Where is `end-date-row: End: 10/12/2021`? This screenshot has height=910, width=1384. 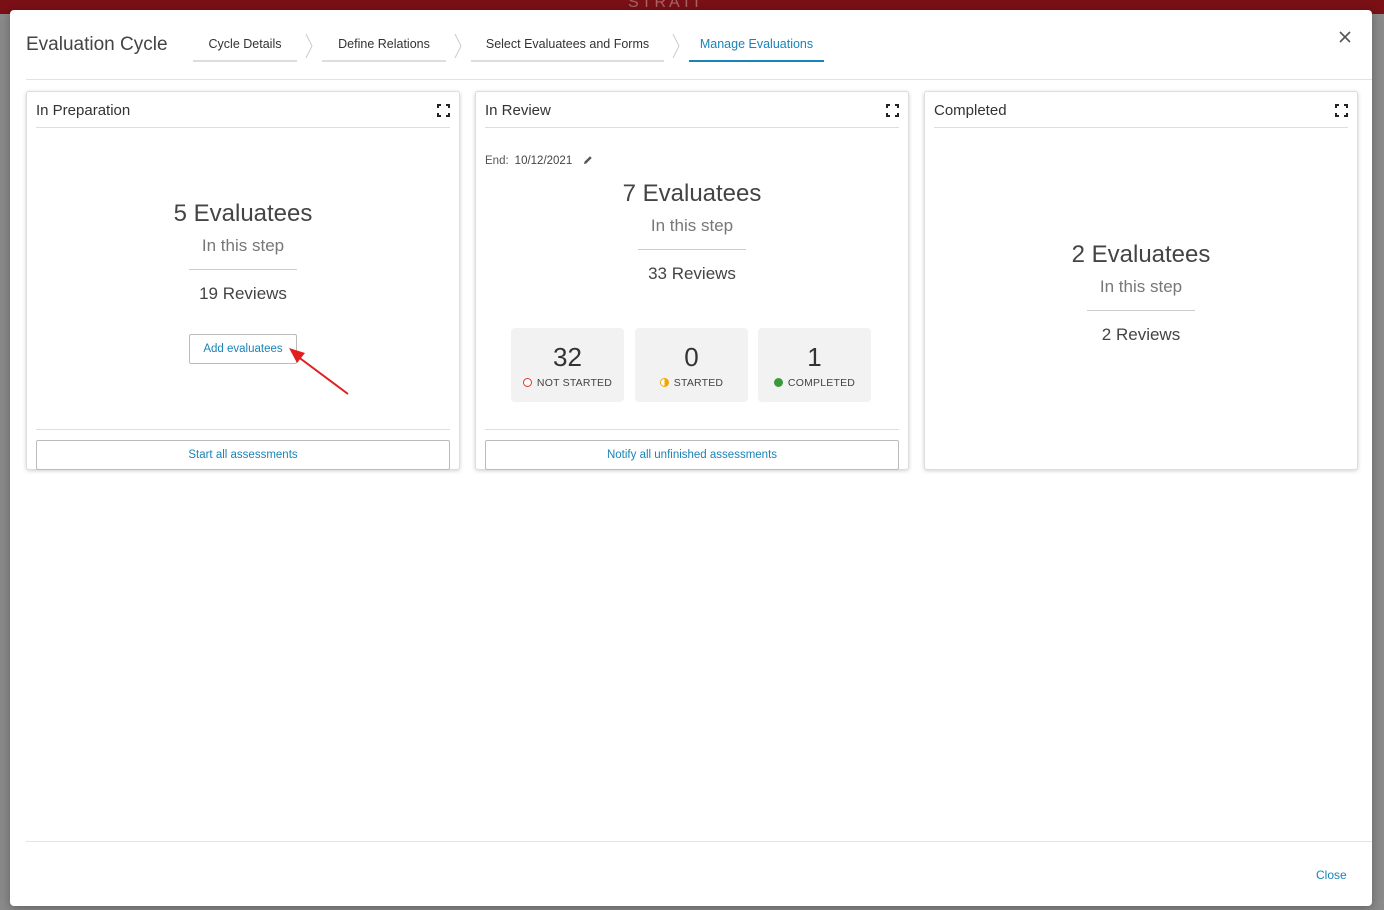 end-date-row: End: 10/12/2021 is located at coordinates (539, 161).